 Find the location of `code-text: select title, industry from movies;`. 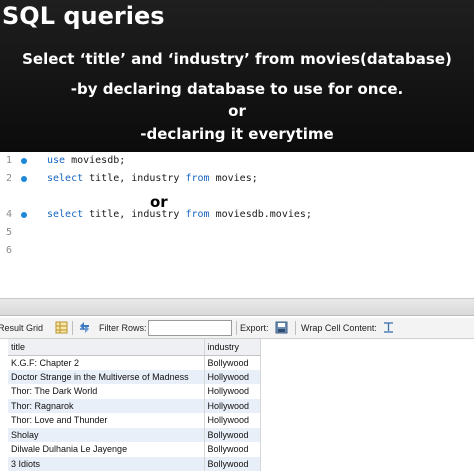

code-text: select title, industry from movies; is located at coordinates (152, 178).